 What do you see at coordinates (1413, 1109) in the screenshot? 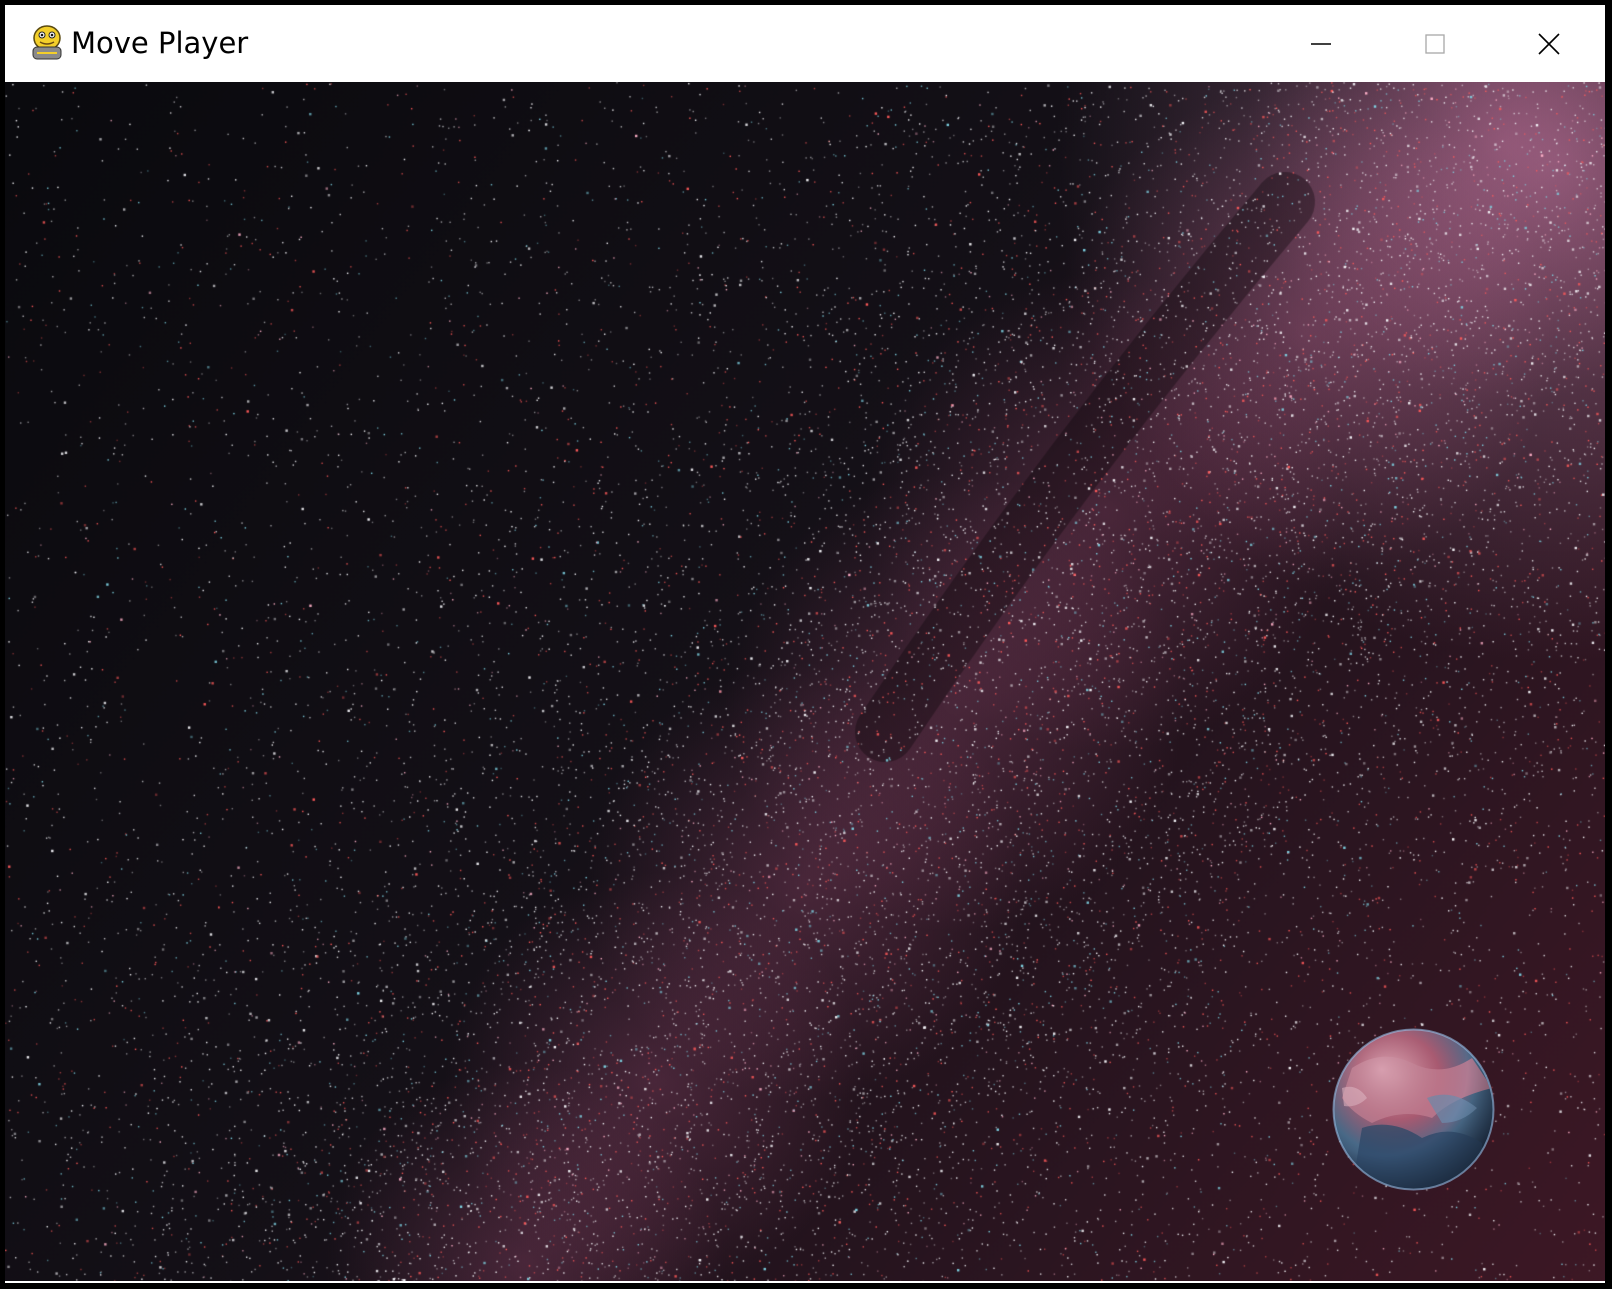
I see `player-planet-sprite` at bounding box center [1413, 1109].